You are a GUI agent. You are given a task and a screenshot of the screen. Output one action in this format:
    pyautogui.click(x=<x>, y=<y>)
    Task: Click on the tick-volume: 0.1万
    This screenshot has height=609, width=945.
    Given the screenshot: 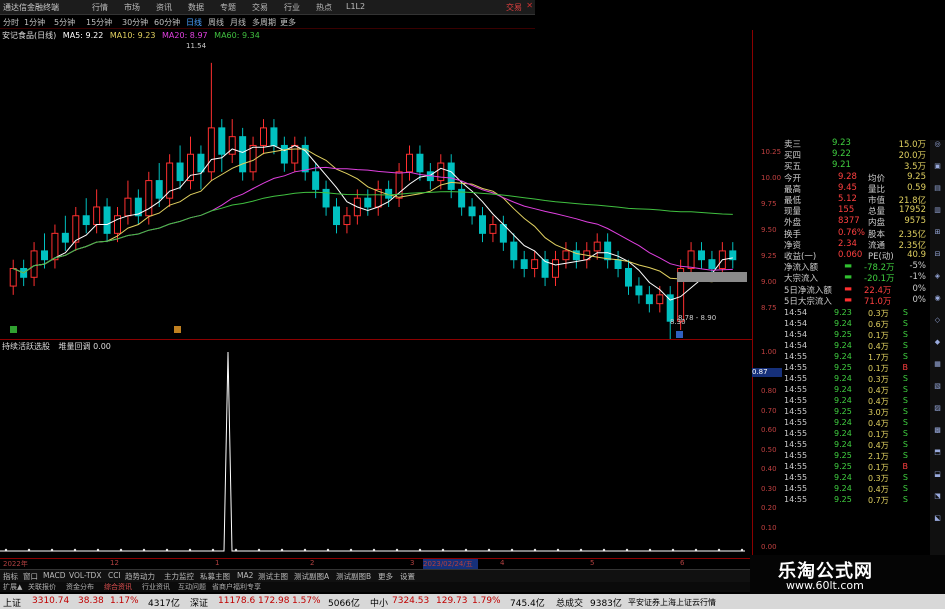 What is the action you would take?
    pyautogui.click(x=878, y=368)
    